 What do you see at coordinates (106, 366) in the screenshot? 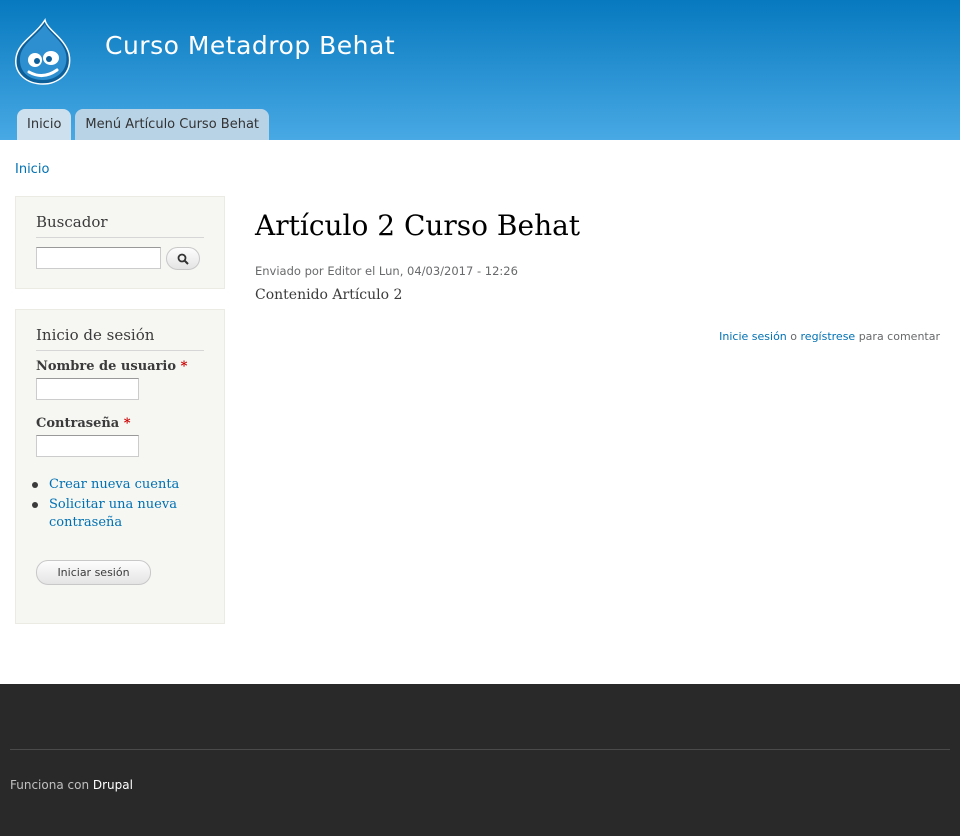
I see `username-label-text: Nombre de usuario` at bounding box center [106, 366].